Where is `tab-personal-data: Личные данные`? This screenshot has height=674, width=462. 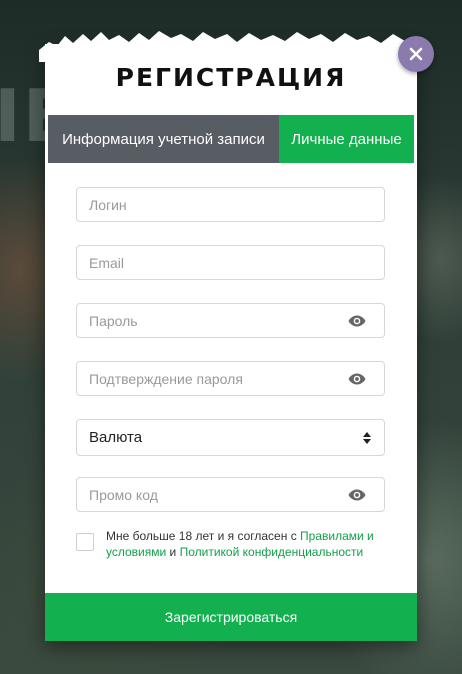
tab-personal-data: Личные данные is located at coordinates (346, 139).